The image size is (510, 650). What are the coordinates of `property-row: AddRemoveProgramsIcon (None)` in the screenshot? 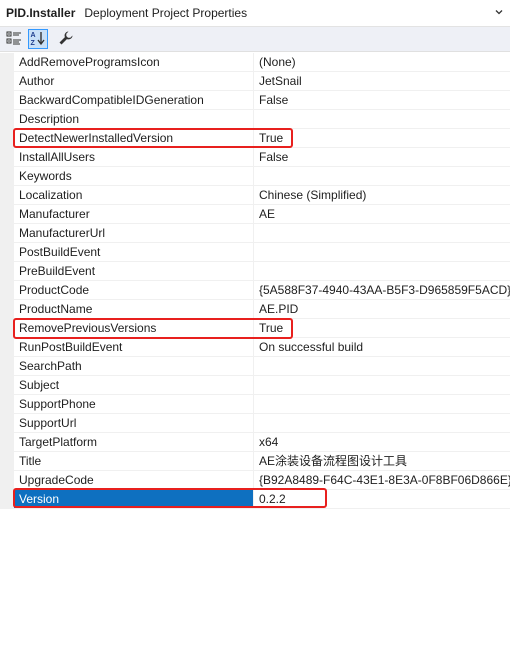 It's located at (262, 62).